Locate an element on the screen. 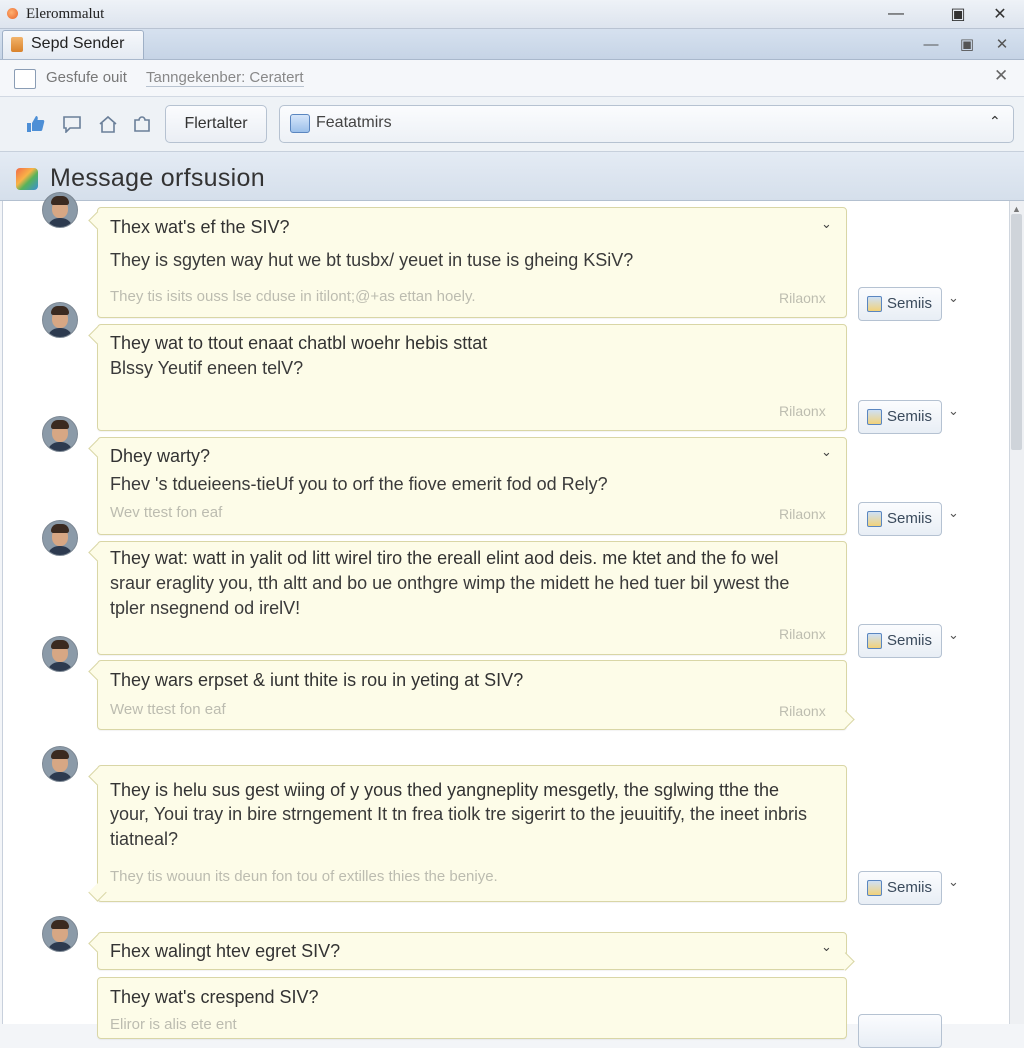  tab-minimize-button: — is located at coordinates (931, 44).